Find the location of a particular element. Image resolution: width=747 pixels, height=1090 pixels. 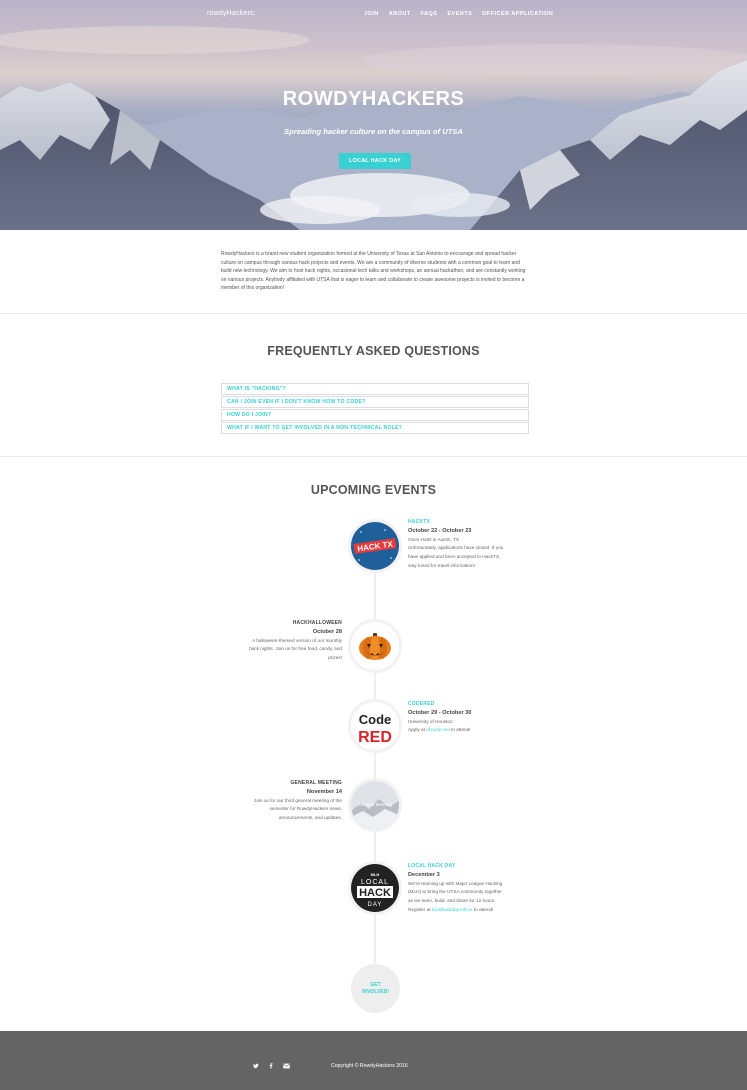

nav-about: ABOUT is located at coordinates (400, 14).